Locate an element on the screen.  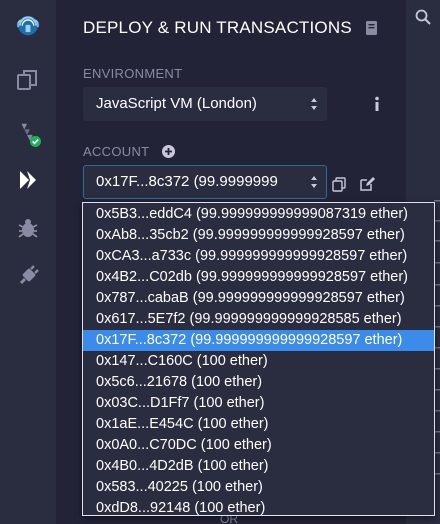
info-icon is located at coordinates (377, 104).